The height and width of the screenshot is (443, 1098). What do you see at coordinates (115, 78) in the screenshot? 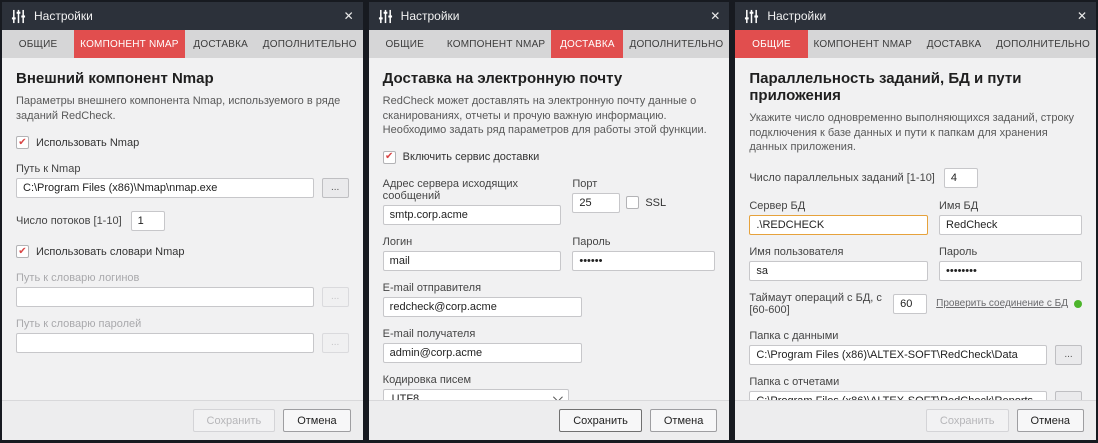
I see `page-title: Внешний компонент Nmap` at bounding box center [115, 78].